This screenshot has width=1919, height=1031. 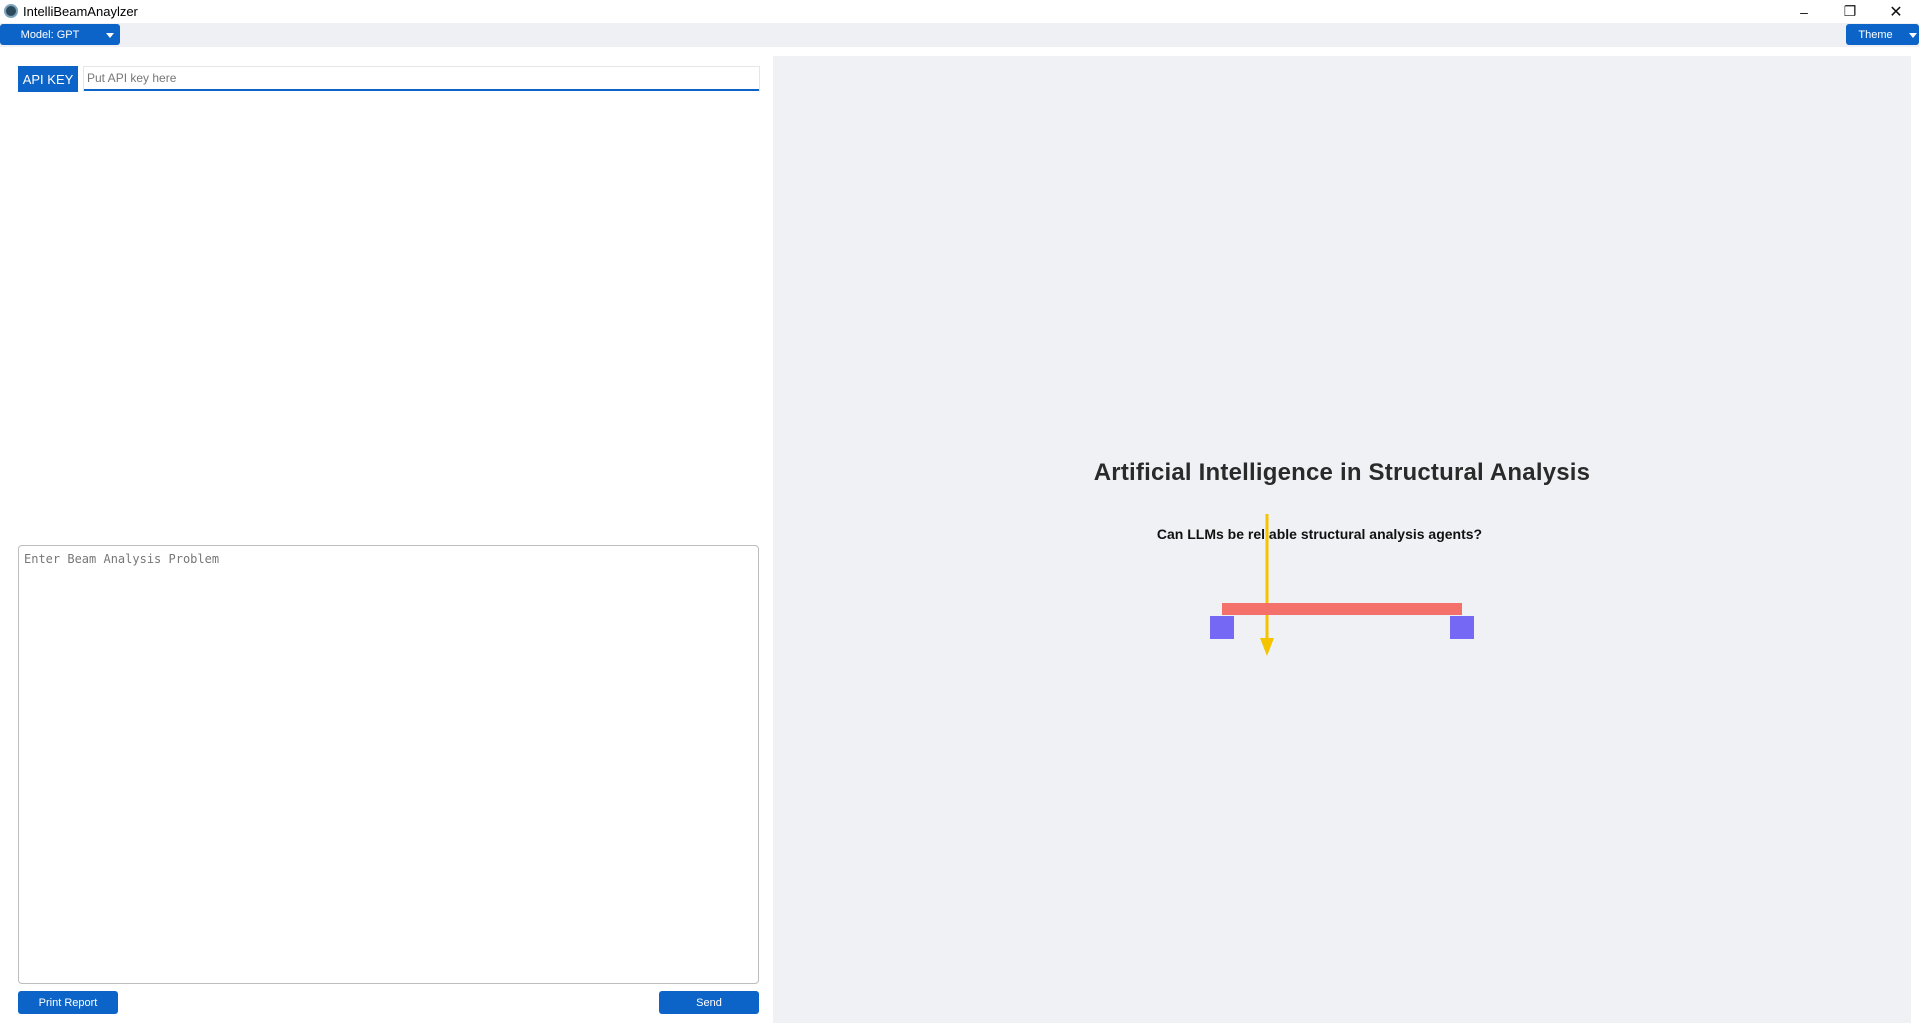 What do you see at coordinates (959, 35) in the screenshot?
I see `menu-strip` at bounding box center [959, 35].